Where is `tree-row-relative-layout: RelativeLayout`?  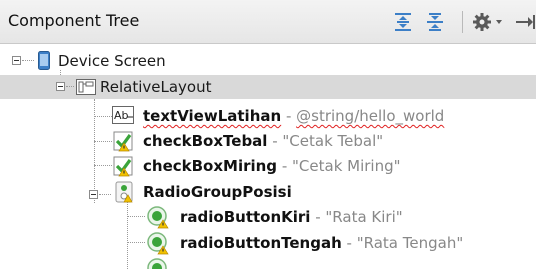 tree-row-relative-layout: RelativeLayout is located at coordinates (268, 87).